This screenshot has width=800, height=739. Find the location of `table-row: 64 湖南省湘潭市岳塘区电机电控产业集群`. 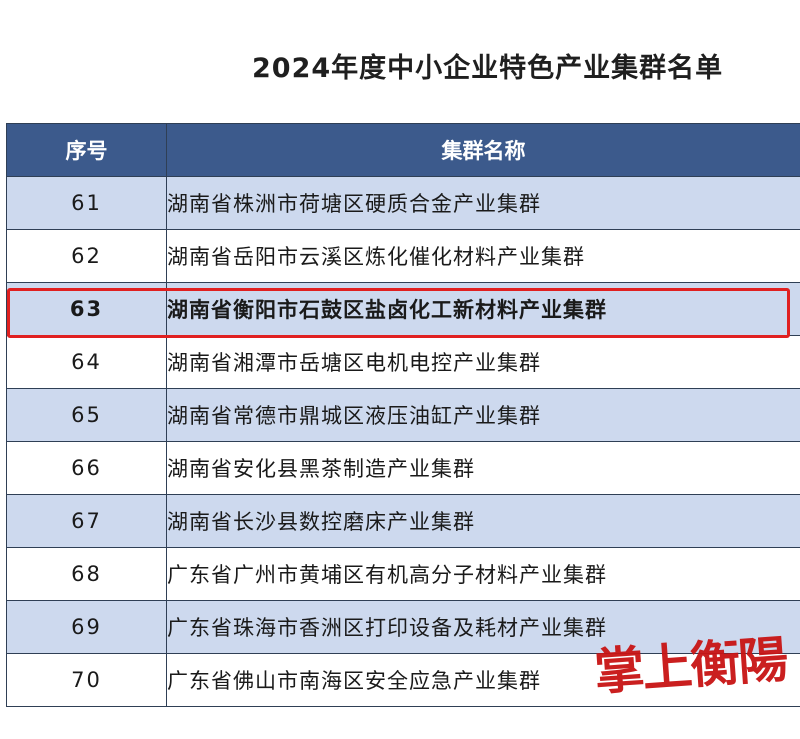

table-row: 64 湖南省湘潭市岳塘区电机电控产业集群 is located at coordinates (403, 362).